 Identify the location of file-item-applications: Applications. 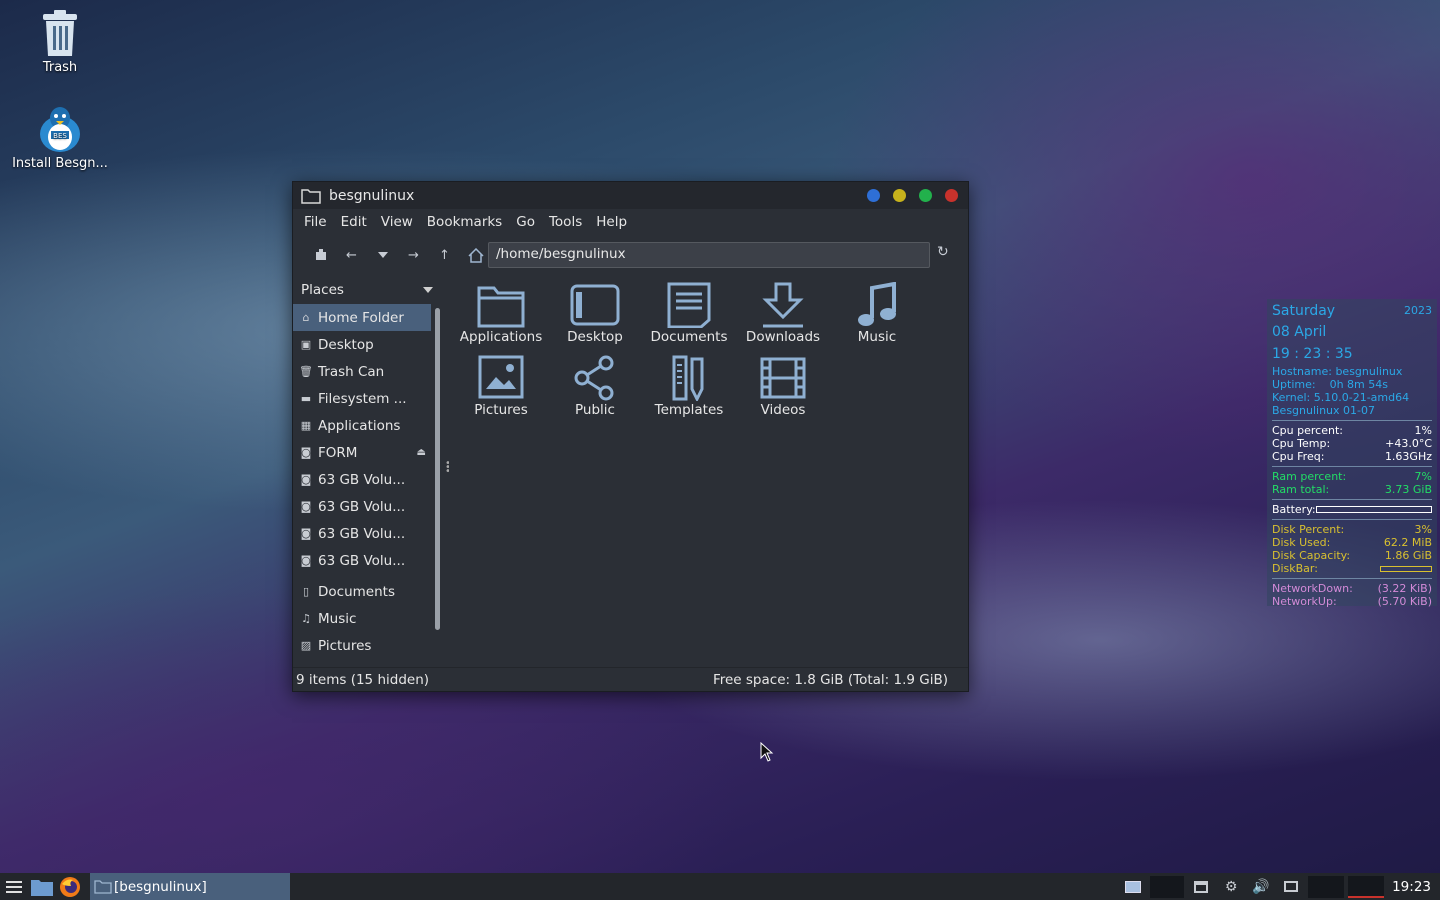
(501, 313).